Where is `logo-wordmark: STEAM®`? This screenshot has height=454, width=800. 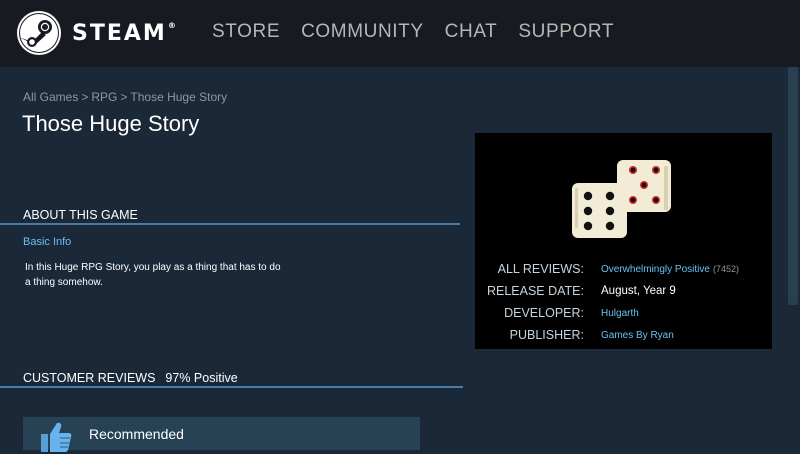 logo-wordmark: STEAM® is located at coordinates (125, 33).